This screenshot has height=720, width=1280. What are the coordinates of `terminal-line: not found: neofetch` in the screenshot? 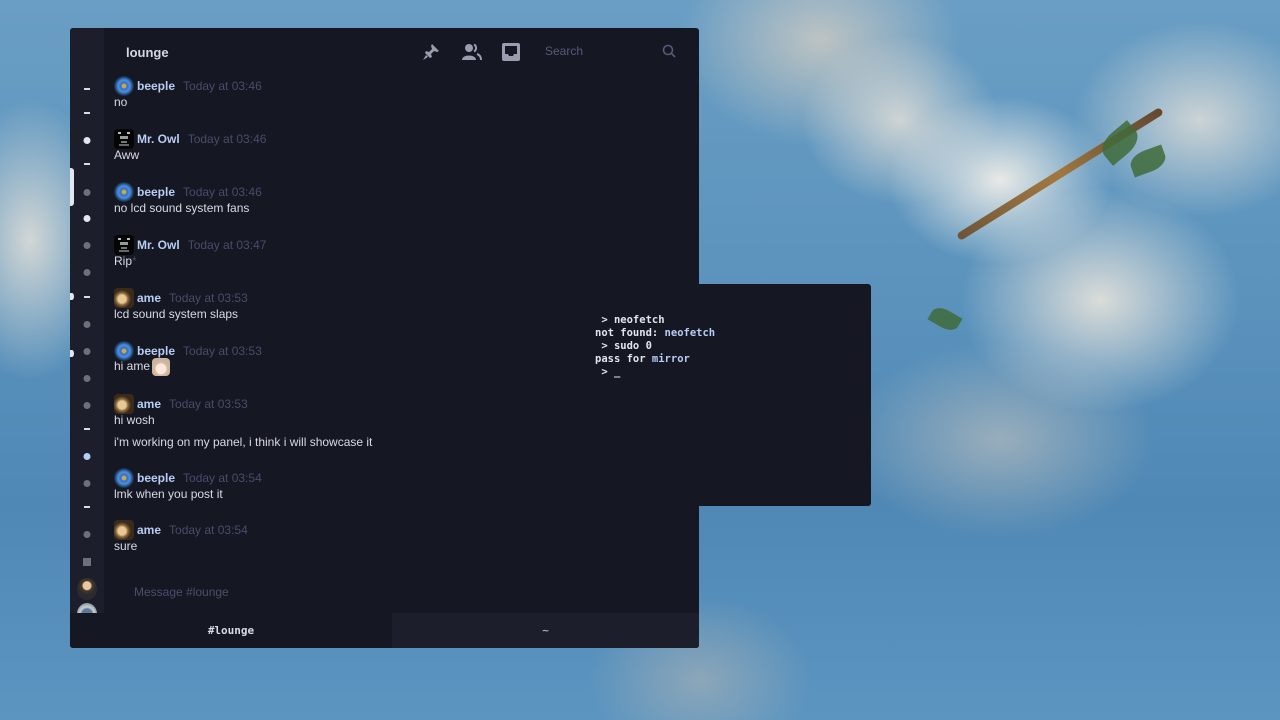 It's located at (655, 333).